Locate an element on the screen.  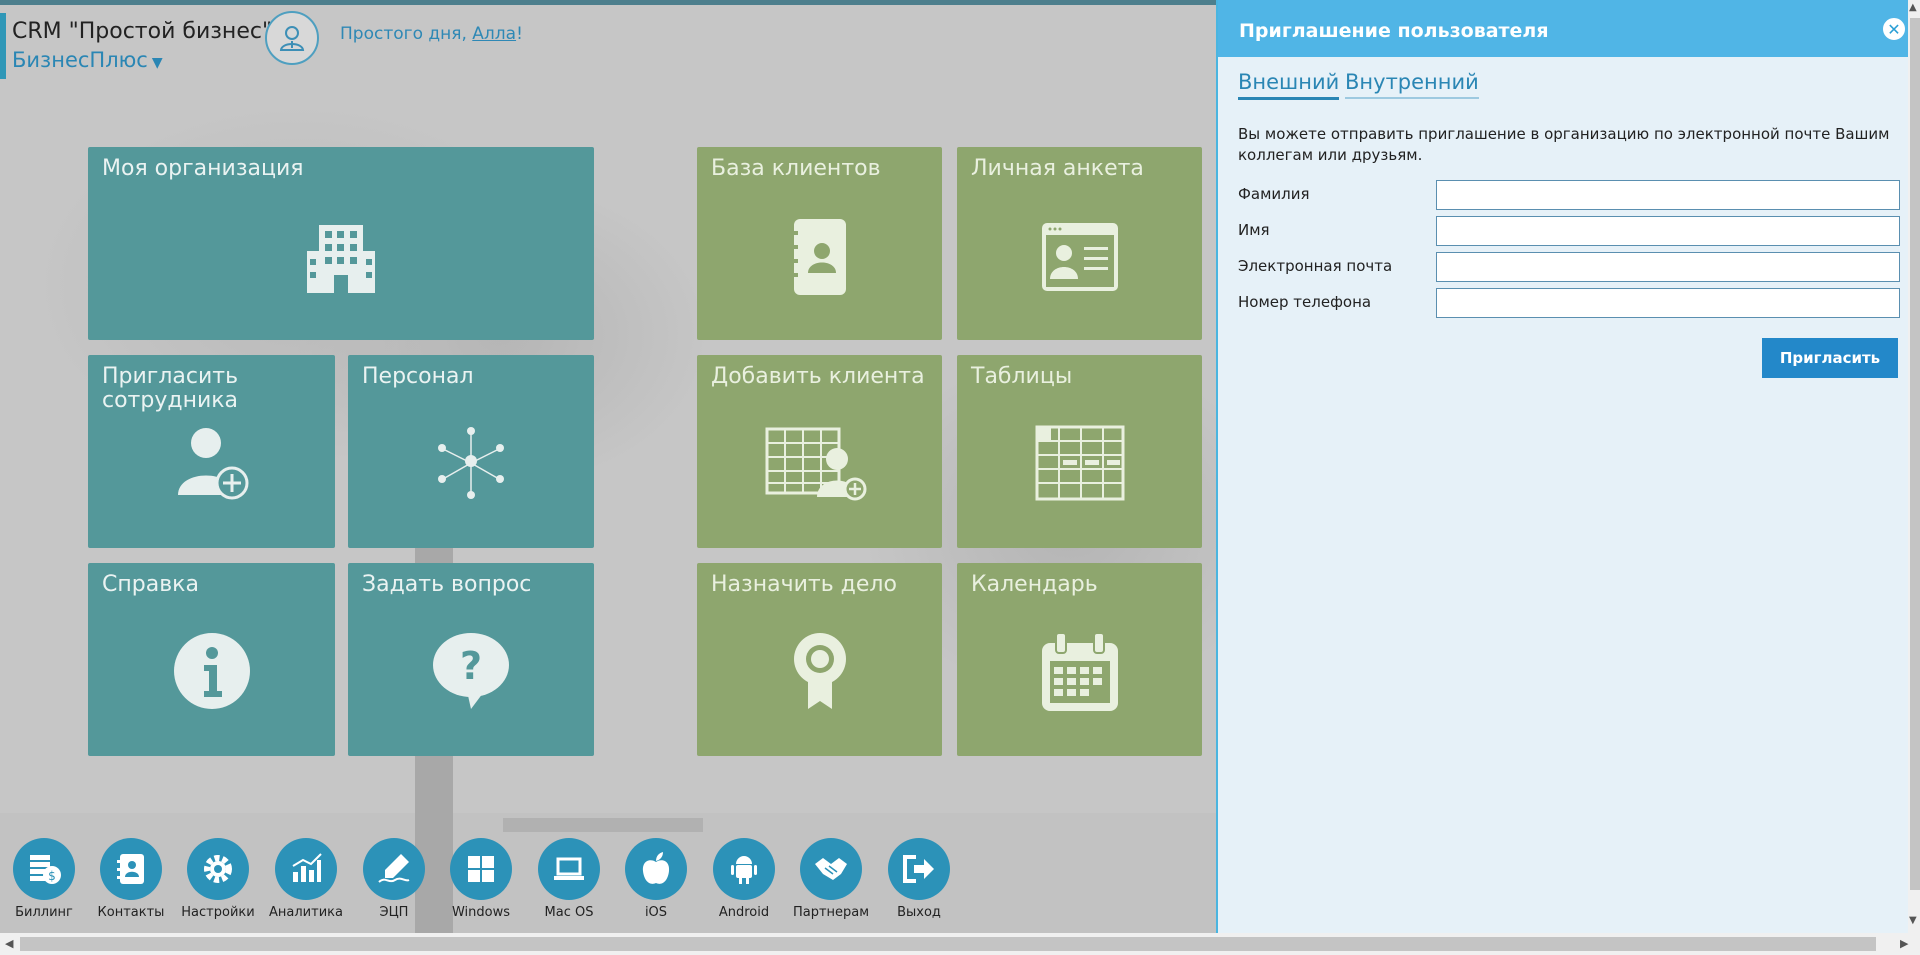
dock-android: Android is located at coordinates (744, 879).